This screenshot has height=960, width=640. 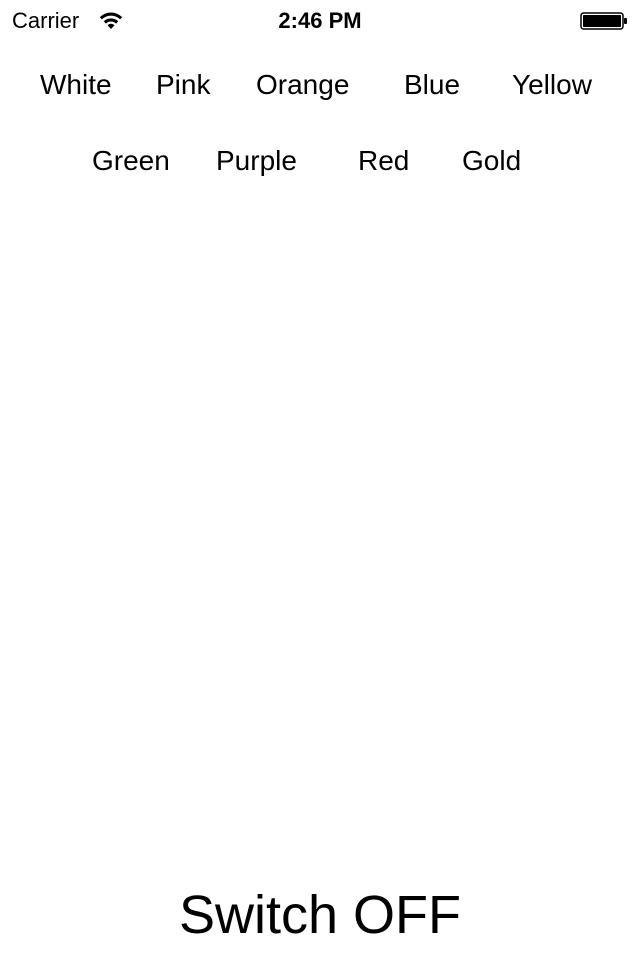 I want to click on switch-status-label: Switch OFF, so click(x=320, y=915).